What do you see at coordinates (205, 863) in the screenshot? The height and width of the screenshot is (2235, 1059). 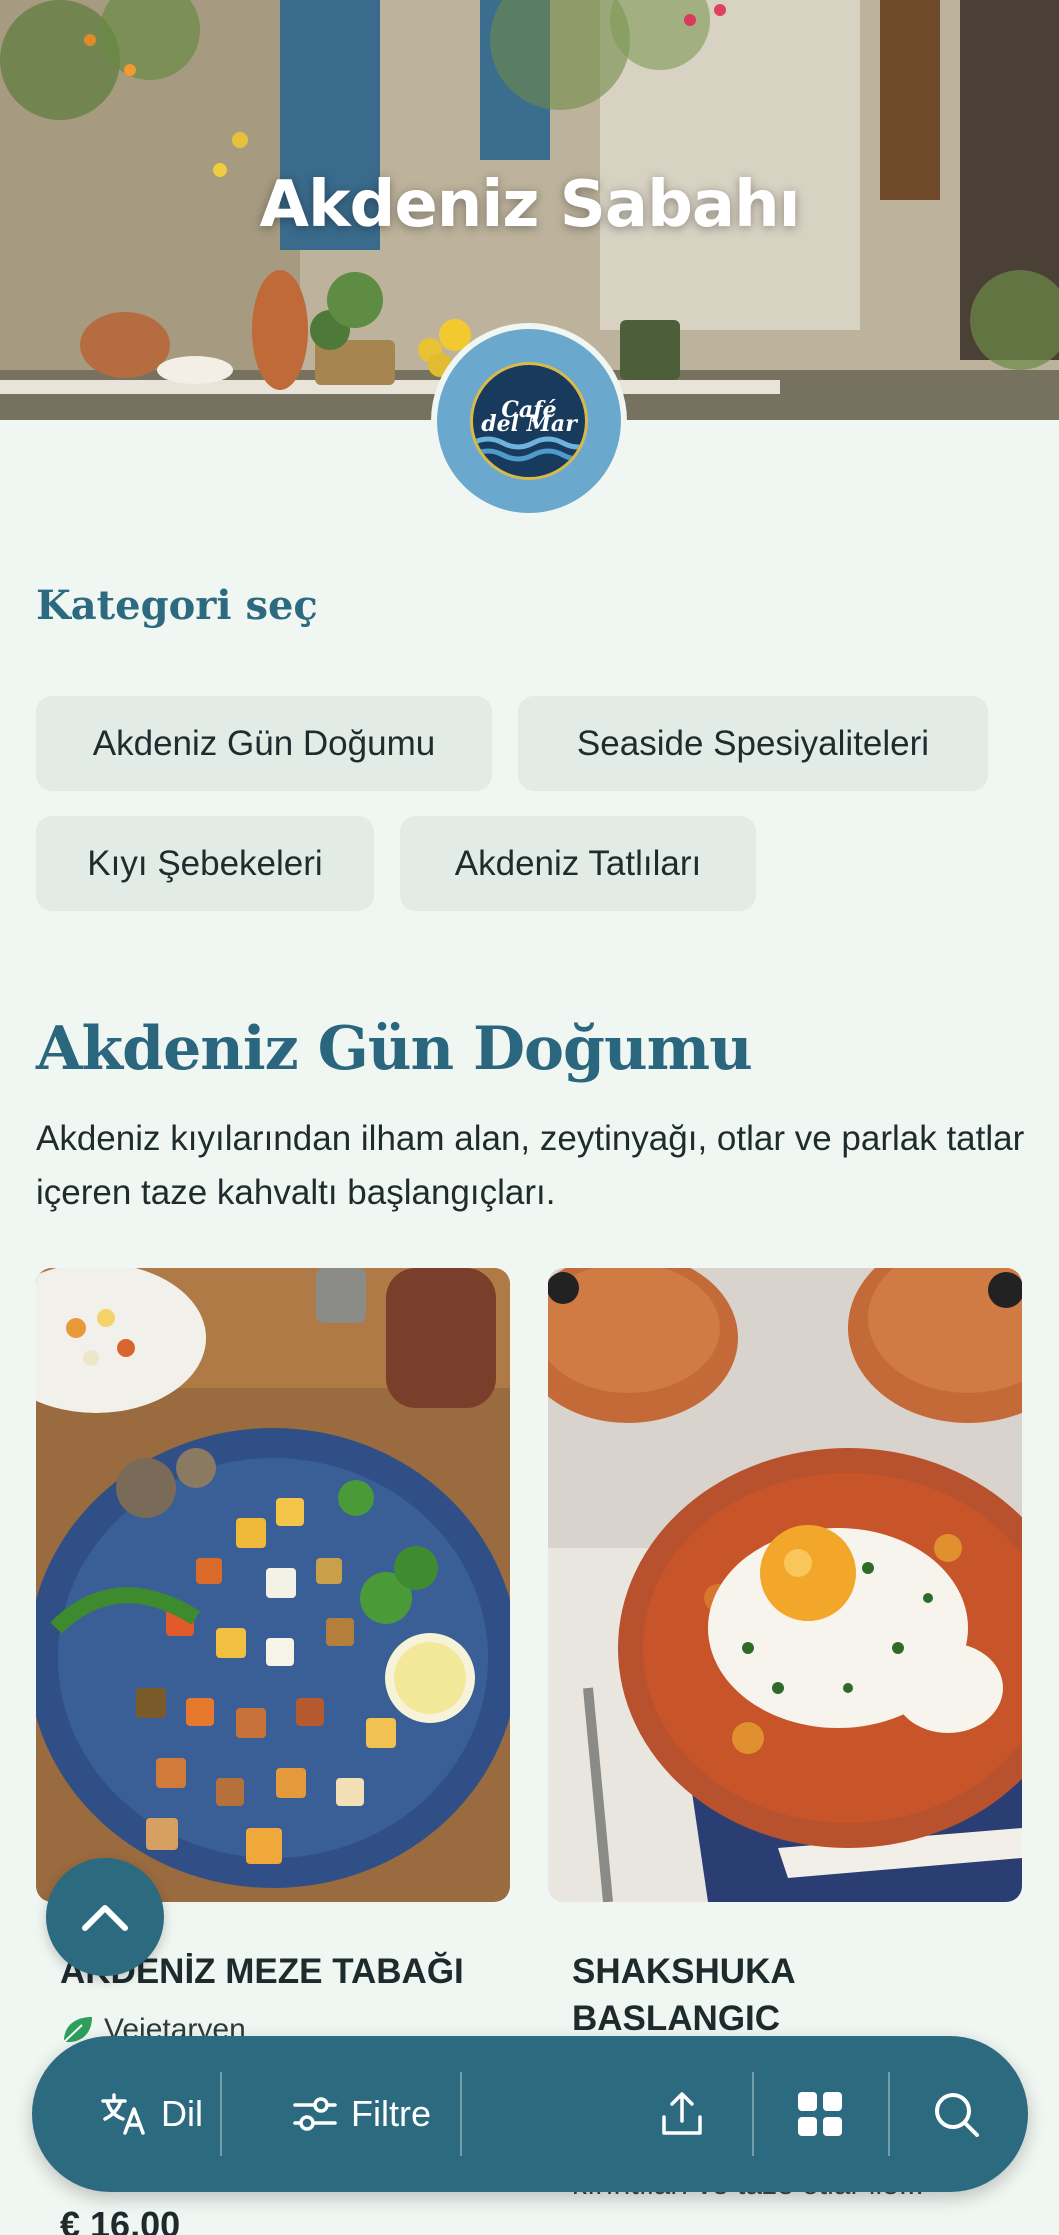 I see `category-chip-kiyi-sebekeleri: Kıyı Şebekeleri` at bounding box center [205, 863].